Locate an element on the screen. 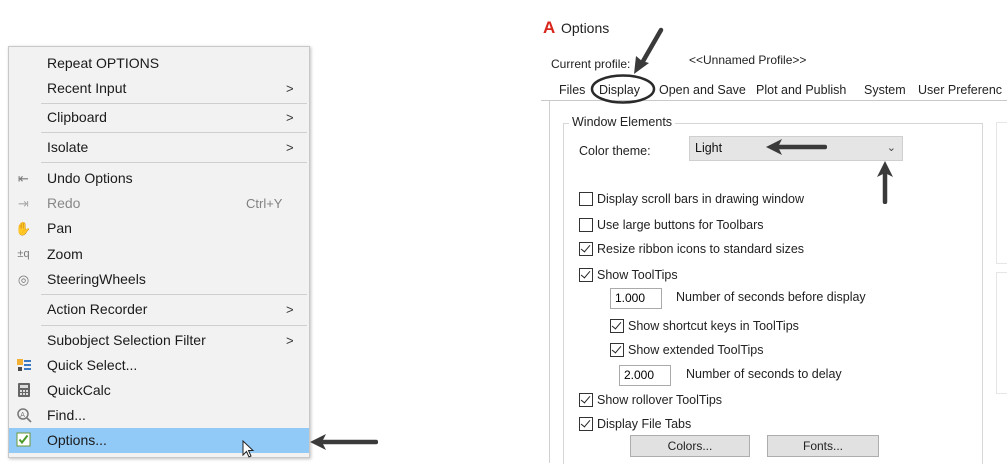  menu-item-pan: ✋ Pan is located at coordinates (159, 228).